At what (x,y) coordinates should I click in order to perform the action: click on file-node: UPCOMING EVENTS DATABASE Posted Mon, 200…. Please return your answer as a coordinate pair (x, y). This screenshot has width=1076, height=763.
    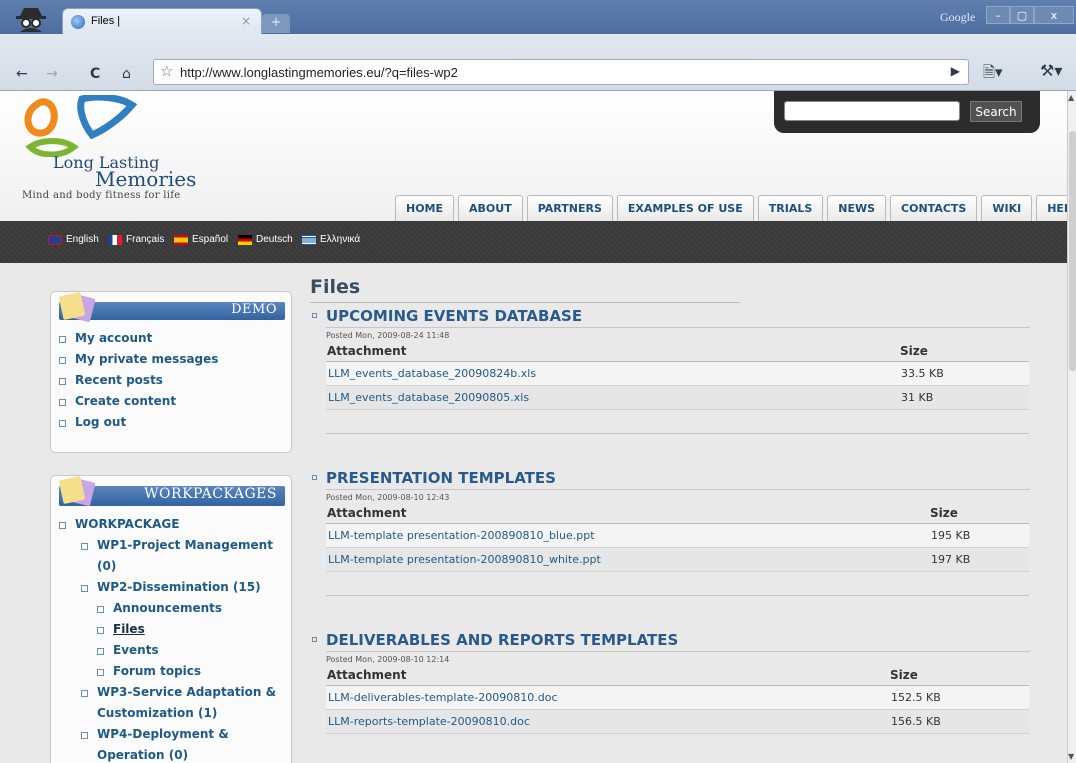
    Looking at the image, I should click on (670, 372).